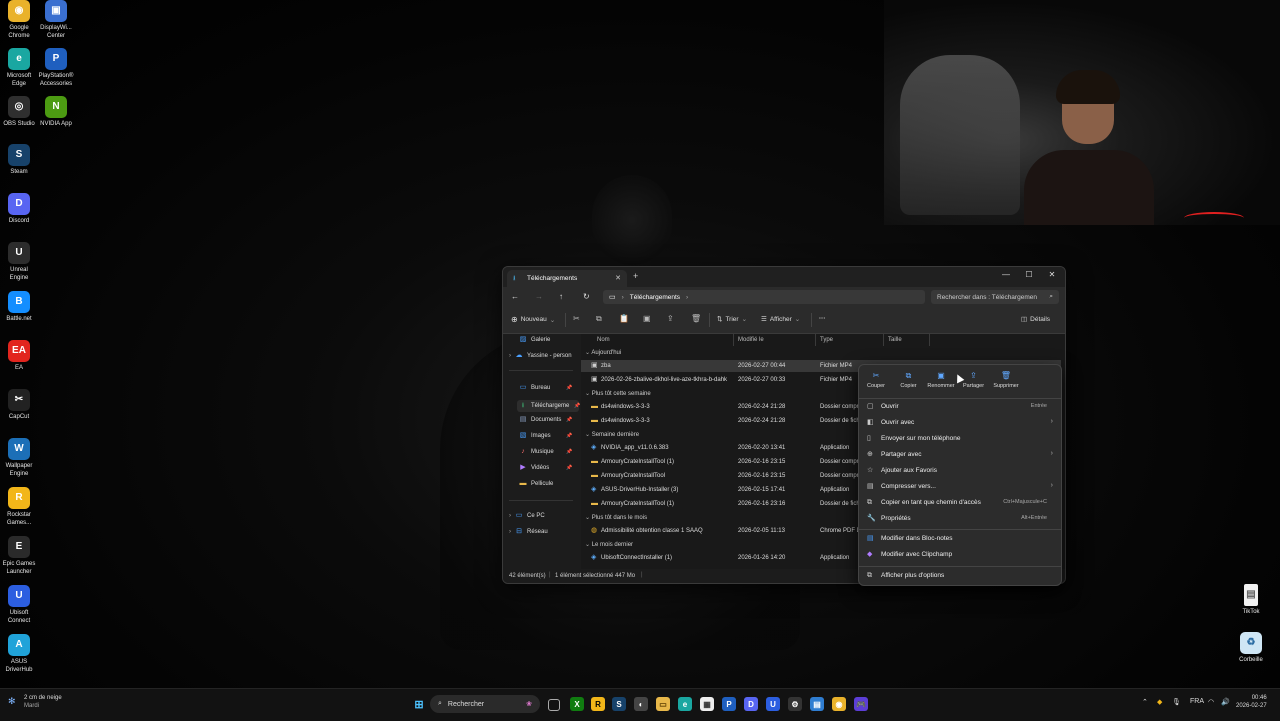 The width and height of the screenshot is (1280, 721). I want to click on quick-action-copier: ⧉ Copier, so click(909, 380).